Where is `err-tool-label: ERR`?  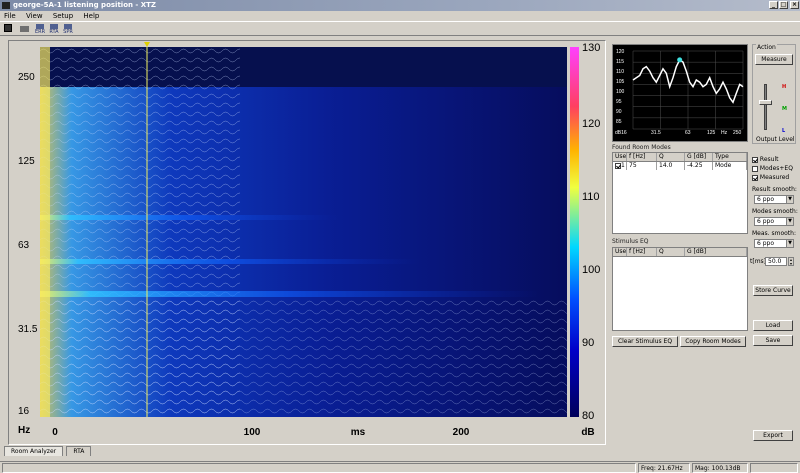 err-tool-label: ERR is located at coordinates (40, 32).